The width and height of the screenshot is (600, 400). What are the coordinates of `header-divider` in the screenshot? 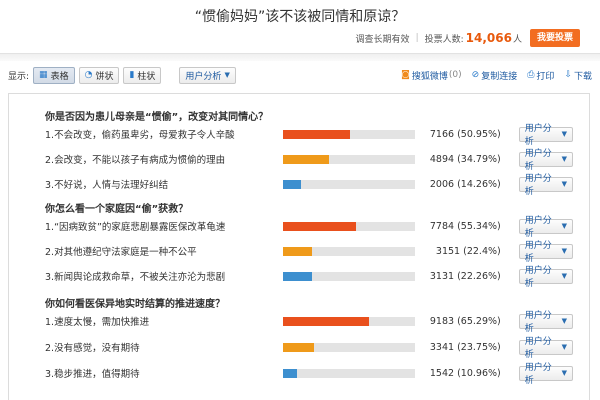 It's located at (300, 57).